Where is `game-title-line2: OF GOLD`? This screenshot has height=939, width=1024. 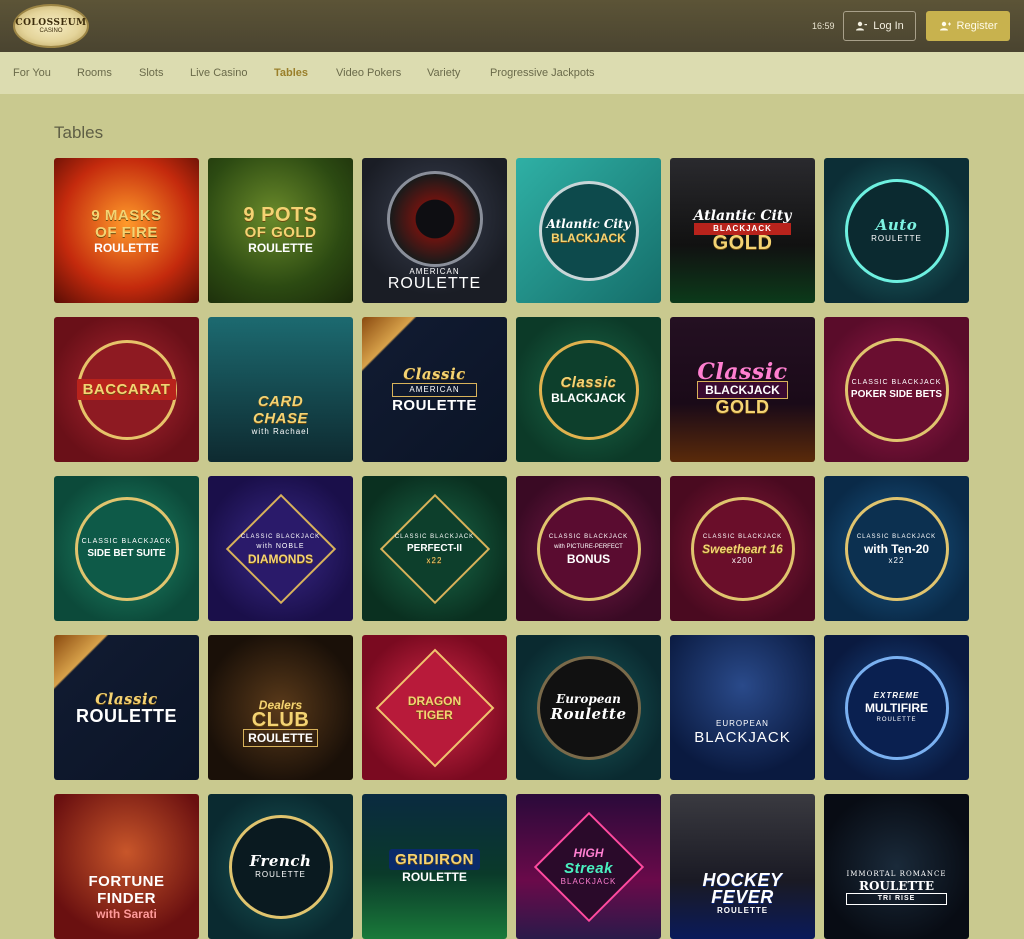 game-title-line2: OF GOLD is located at coordinates (280, 232).